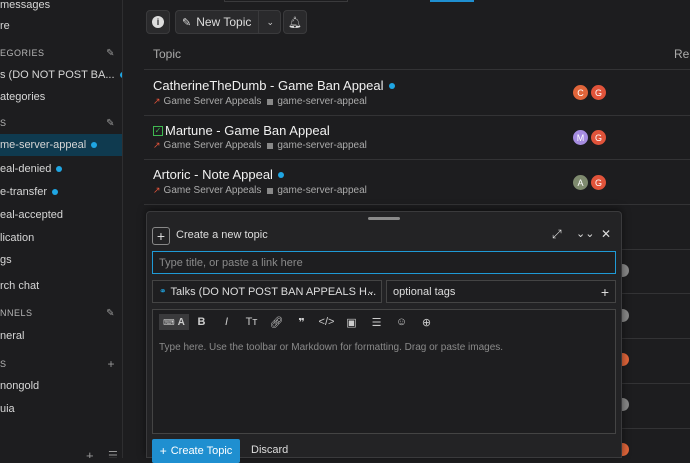 Image resolution: width=690 pixels, height=463 pixels. I want to click on sidebar-item-more: re, so click(5, 26).